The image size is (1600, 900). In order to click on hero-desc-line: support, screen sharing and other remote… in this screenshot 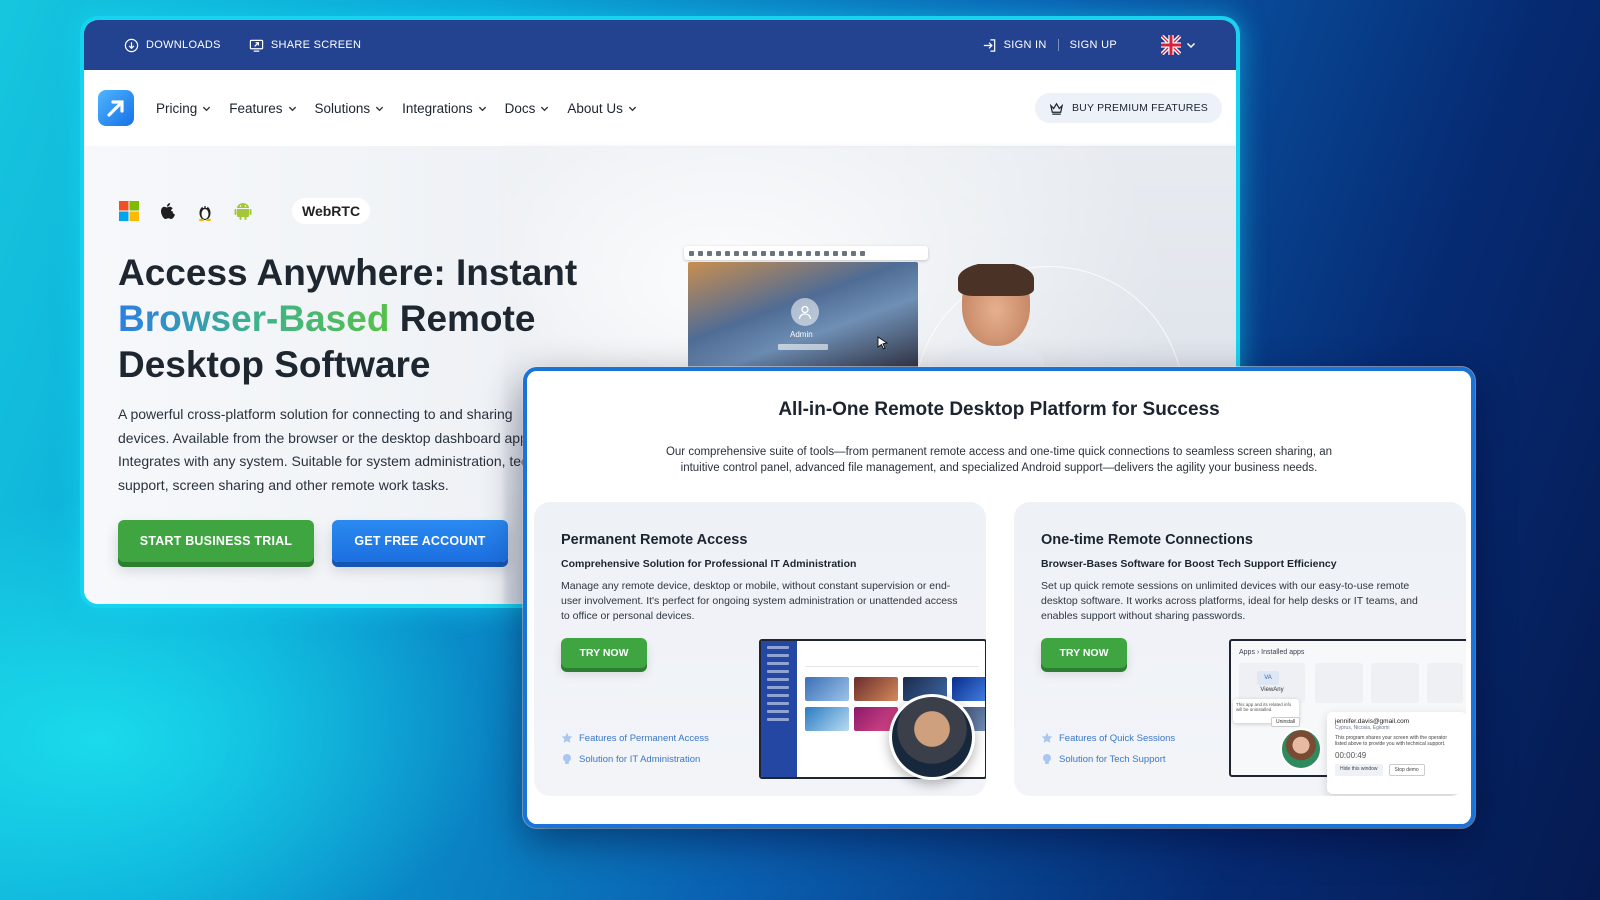, I will do `click(283, 484)`.